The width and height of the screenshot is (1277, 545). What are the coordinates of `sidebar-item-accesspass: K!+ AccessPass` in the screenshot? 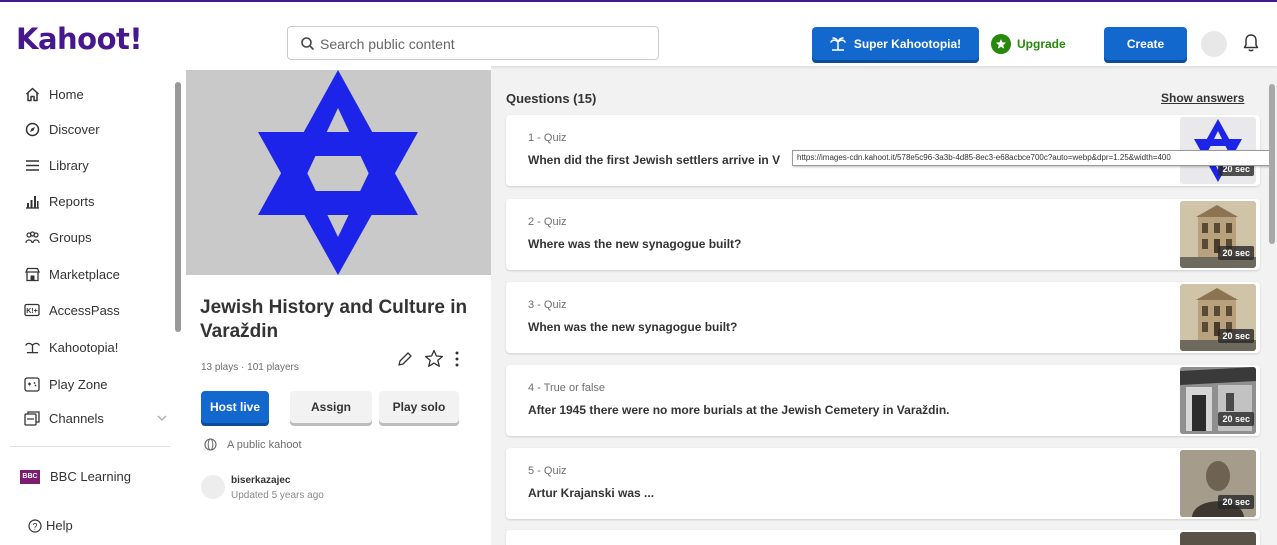 It's located at (72, 310).